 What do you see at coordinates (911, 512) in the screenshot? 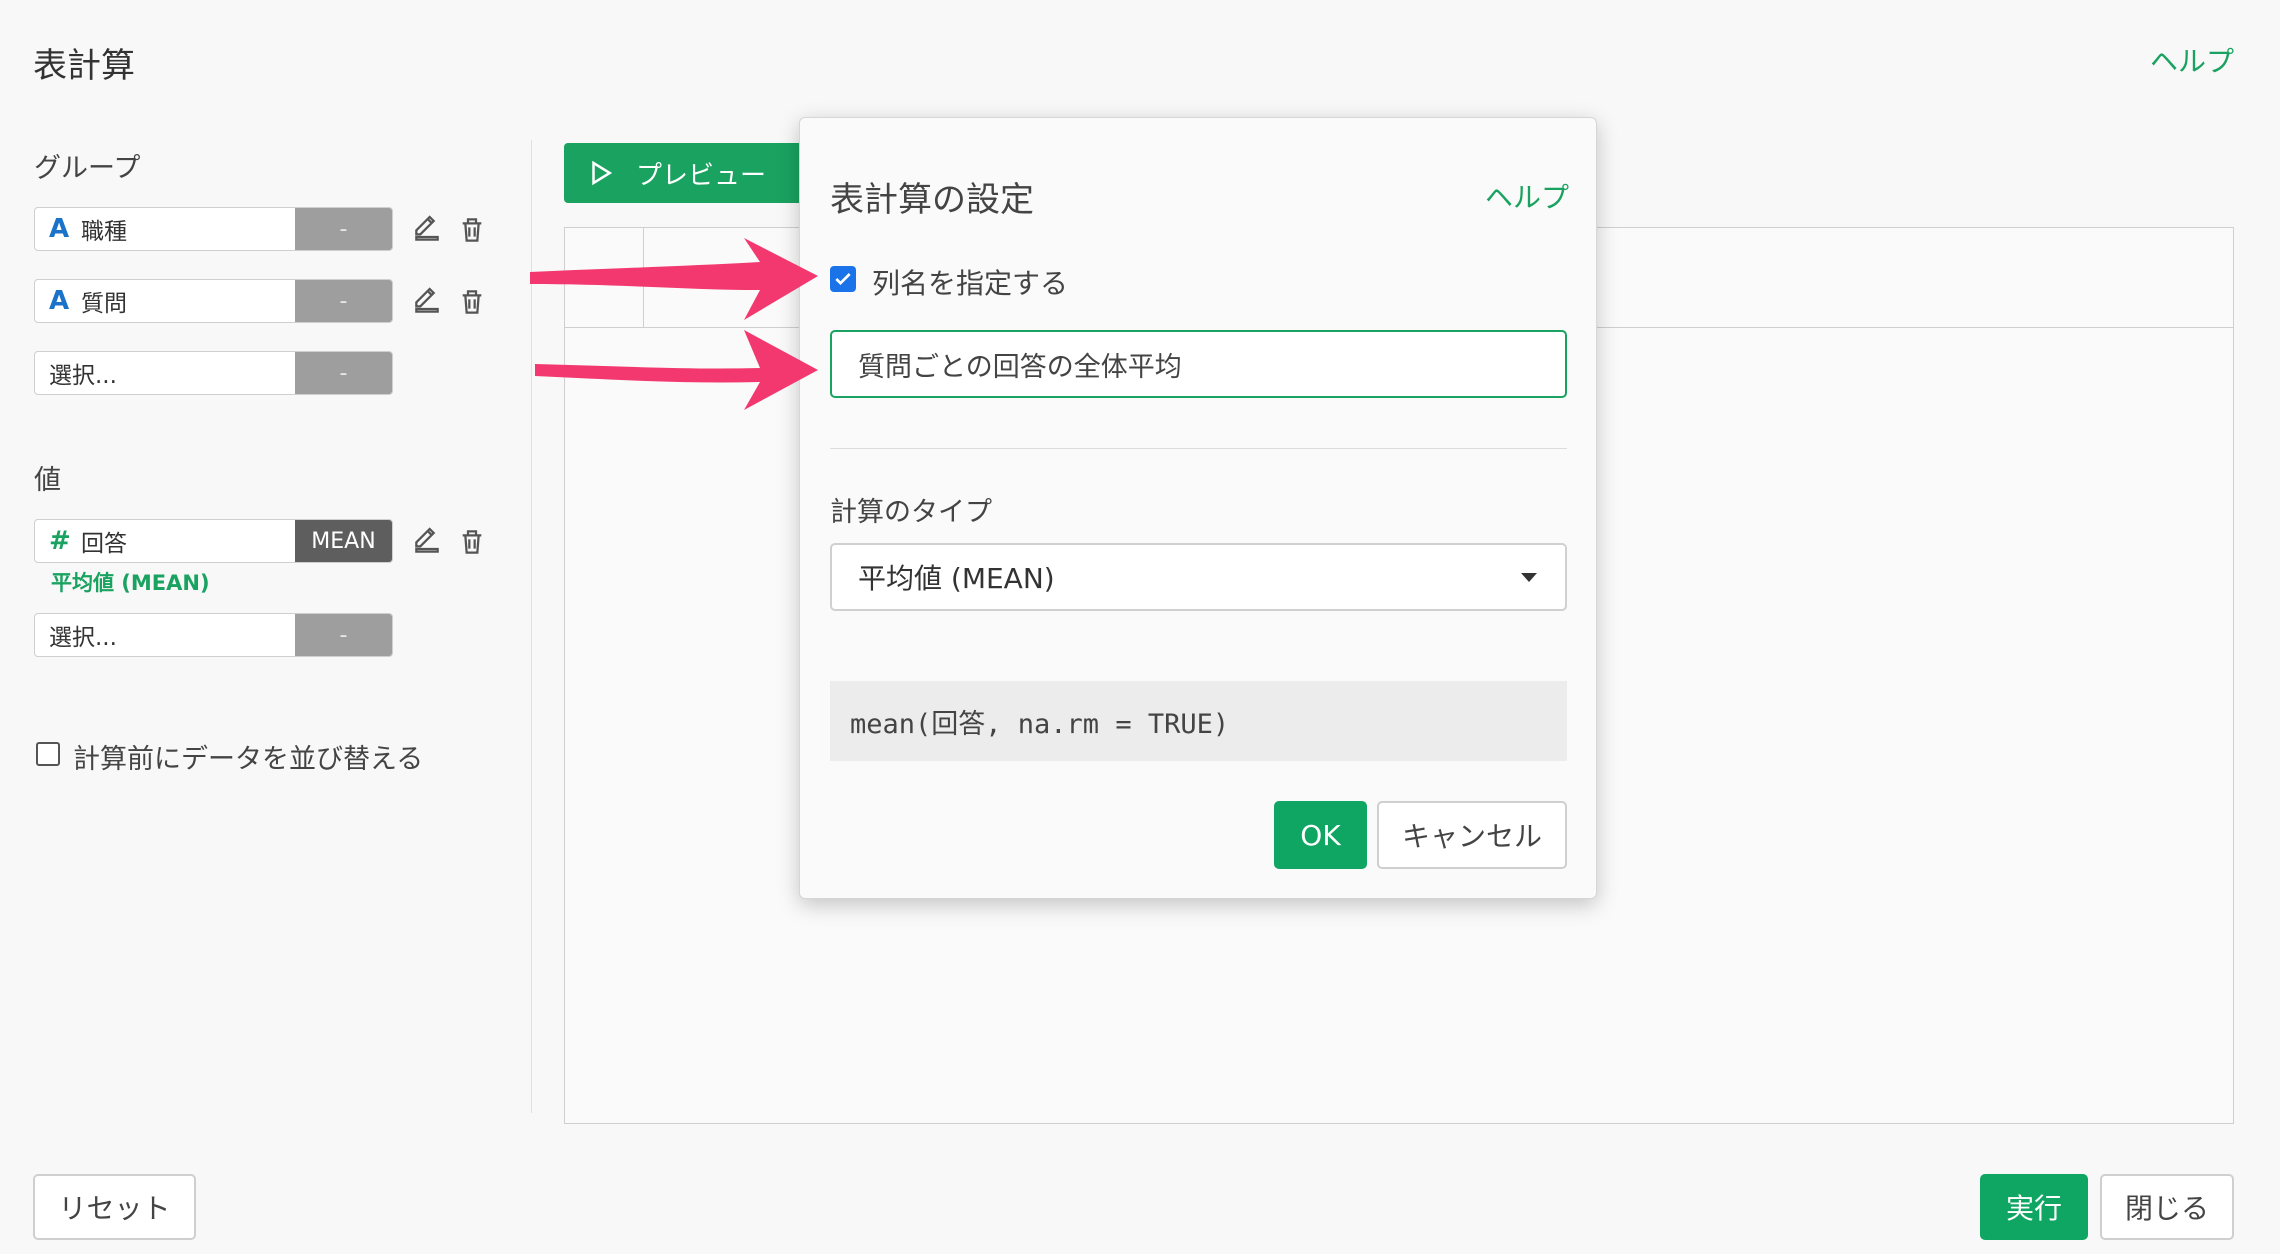
I see `calc-type-label: 計算のタイプ` at bounding box center [911, 512].